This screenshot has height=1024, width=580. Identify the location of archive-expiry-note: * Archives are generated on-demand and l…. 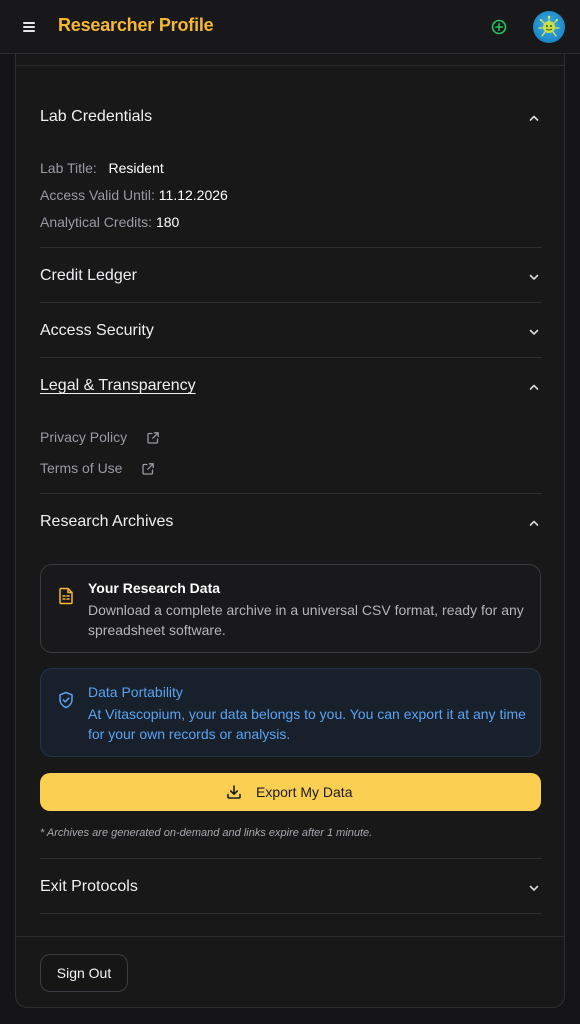
(206, 833).